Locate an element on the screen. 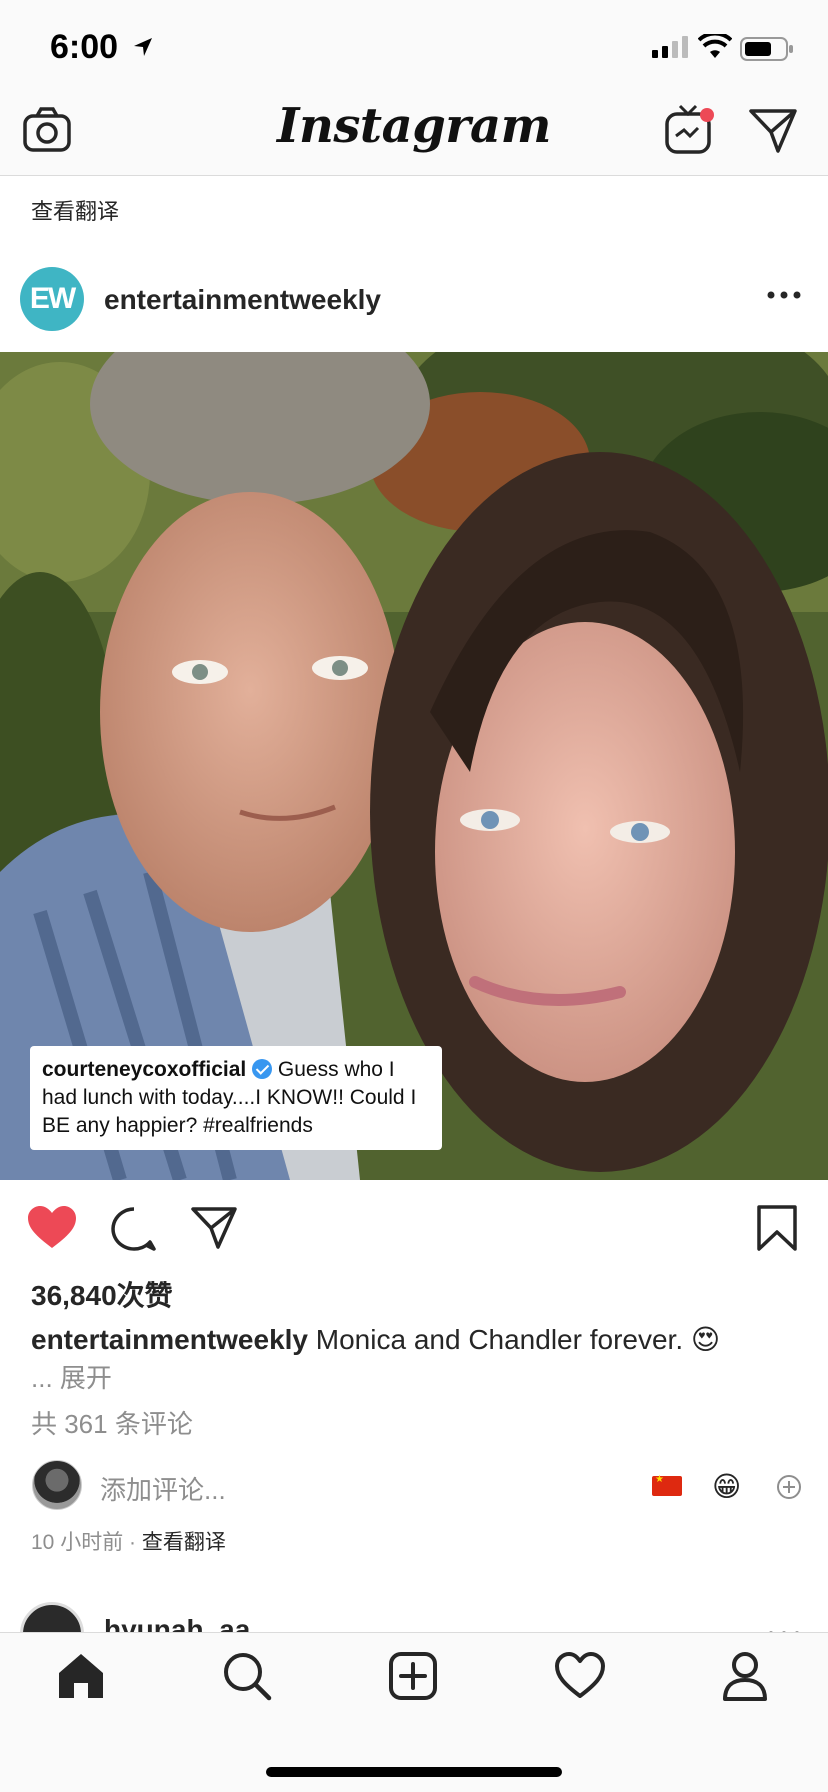  top-nav-bar: Instagram is located at coordinates (414, 134).